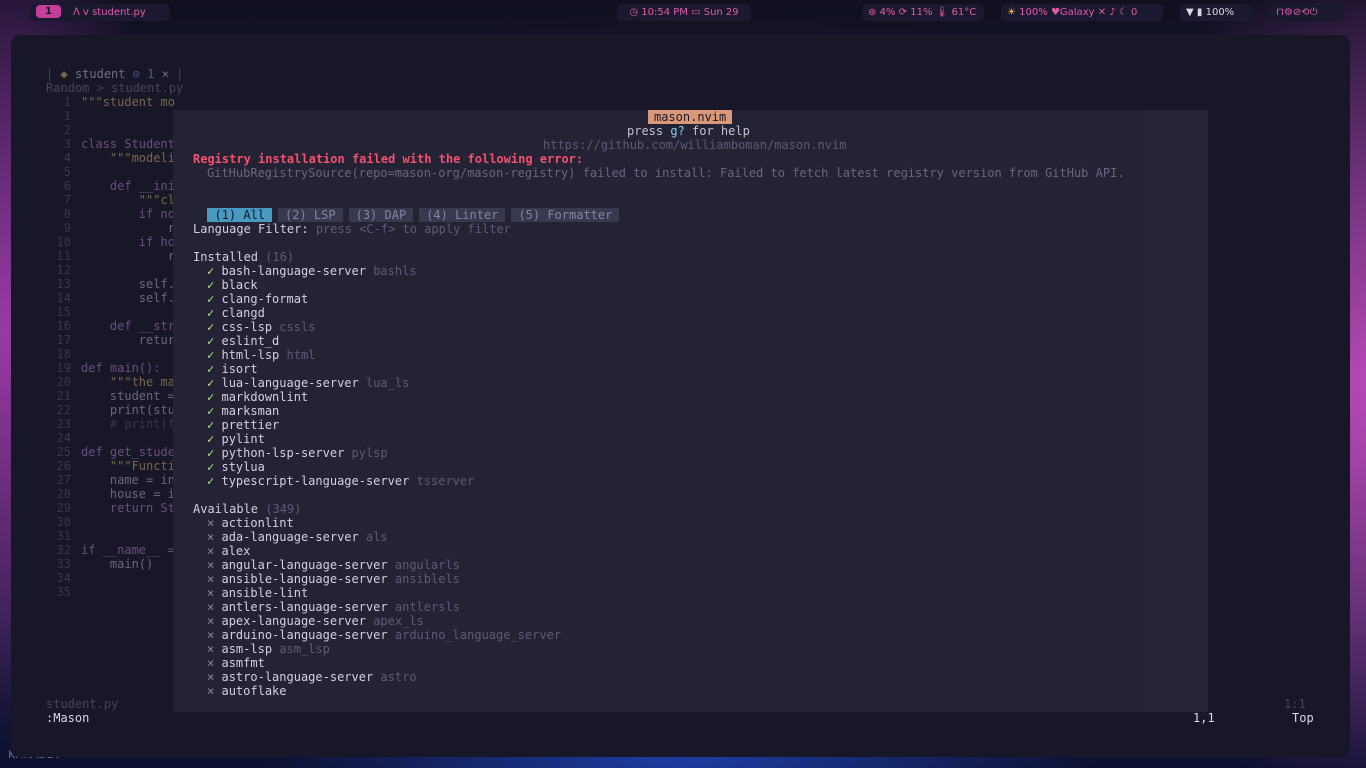 This screenshot has width=1366, height=768. I want to click on installed-package-item: ✓ html-lsp html, so click(340, 355).